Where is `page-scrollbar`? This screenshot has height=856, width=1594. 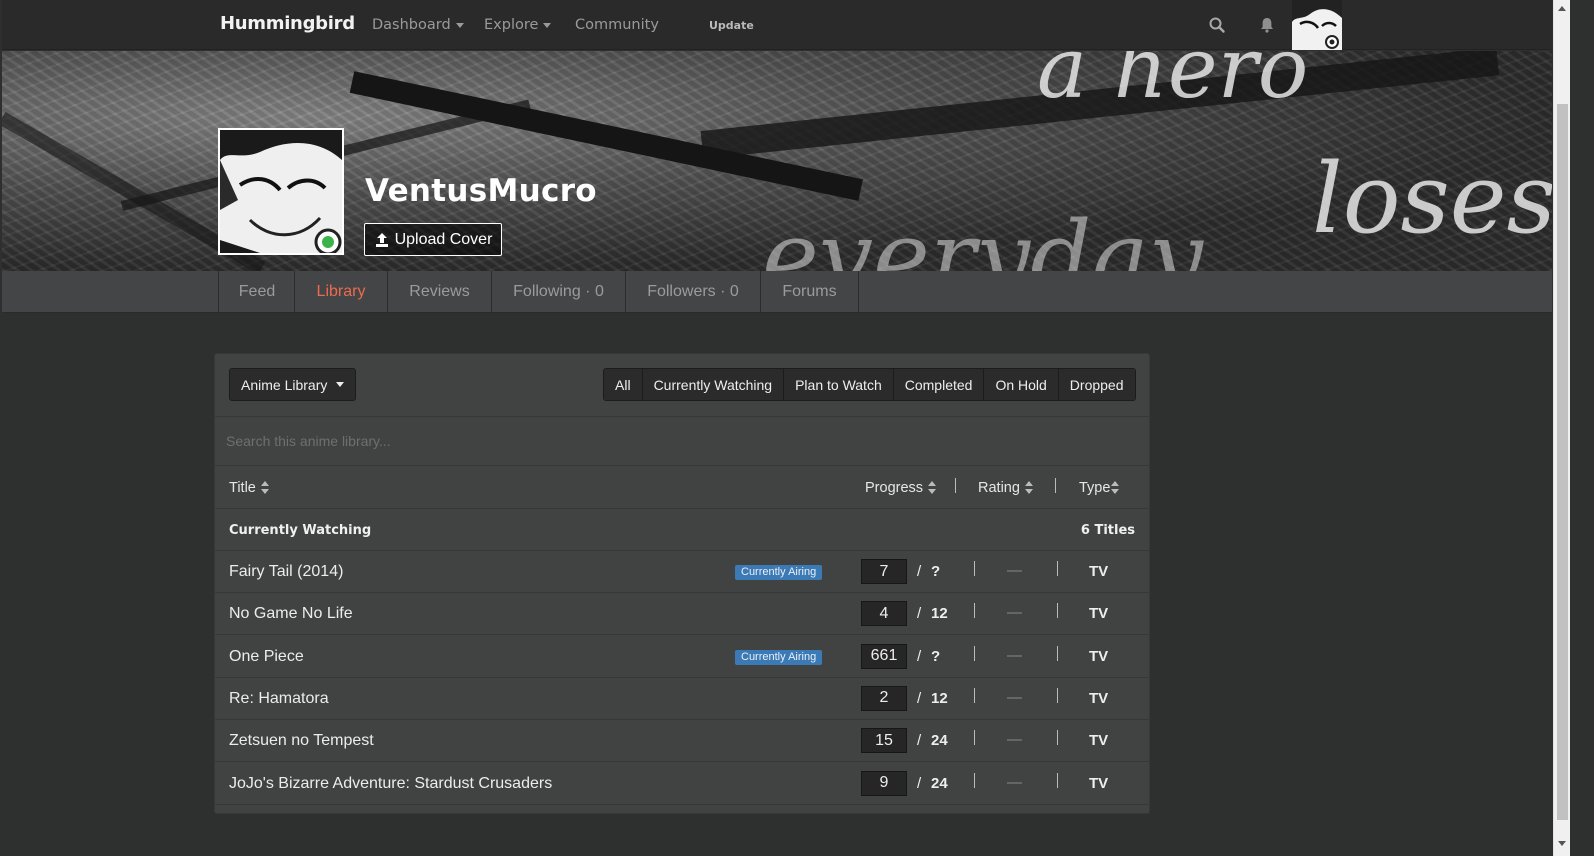
page-scrollbar is located at coordinates (1561, 428).